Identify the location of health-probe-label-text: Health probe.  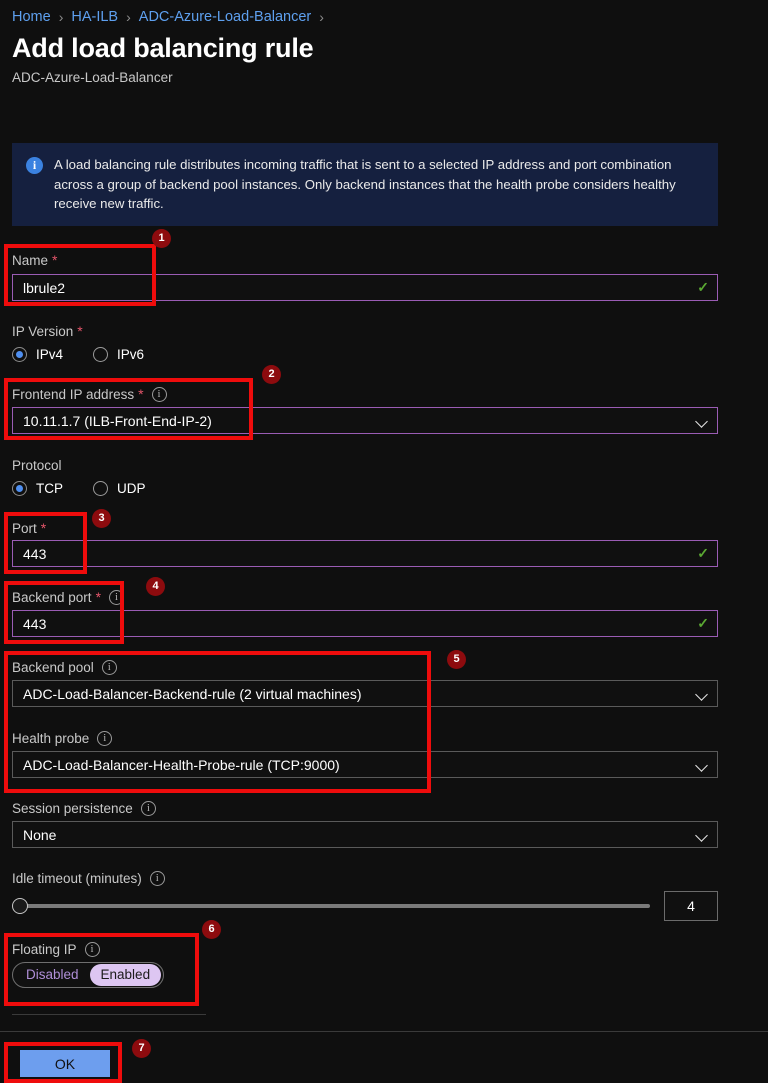
(51, 738).